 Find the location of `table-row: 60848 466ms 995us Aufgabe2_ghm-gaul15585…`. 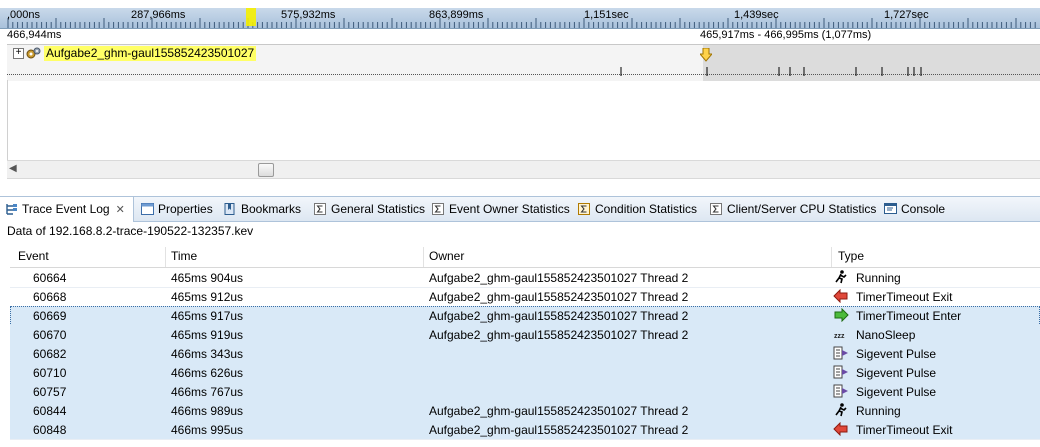

table-row: 60848 466ms 995us Aufgabe2_ghm-gaul15585… is located at coordinates (525, 430).